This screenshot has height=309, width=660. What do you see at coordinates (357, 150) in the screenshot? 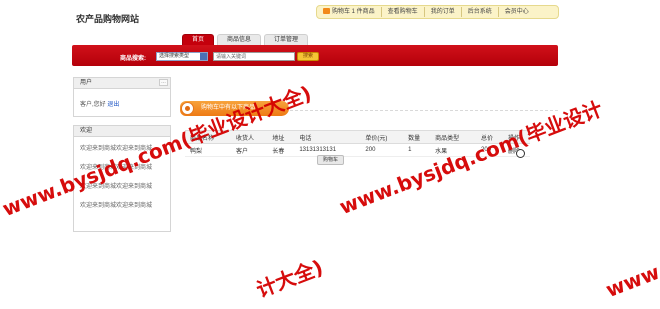
I see `table-row: 鸭梨 客户 长春 13131313131 200 1 水果 200 删除` at bounding box center [357, 150].